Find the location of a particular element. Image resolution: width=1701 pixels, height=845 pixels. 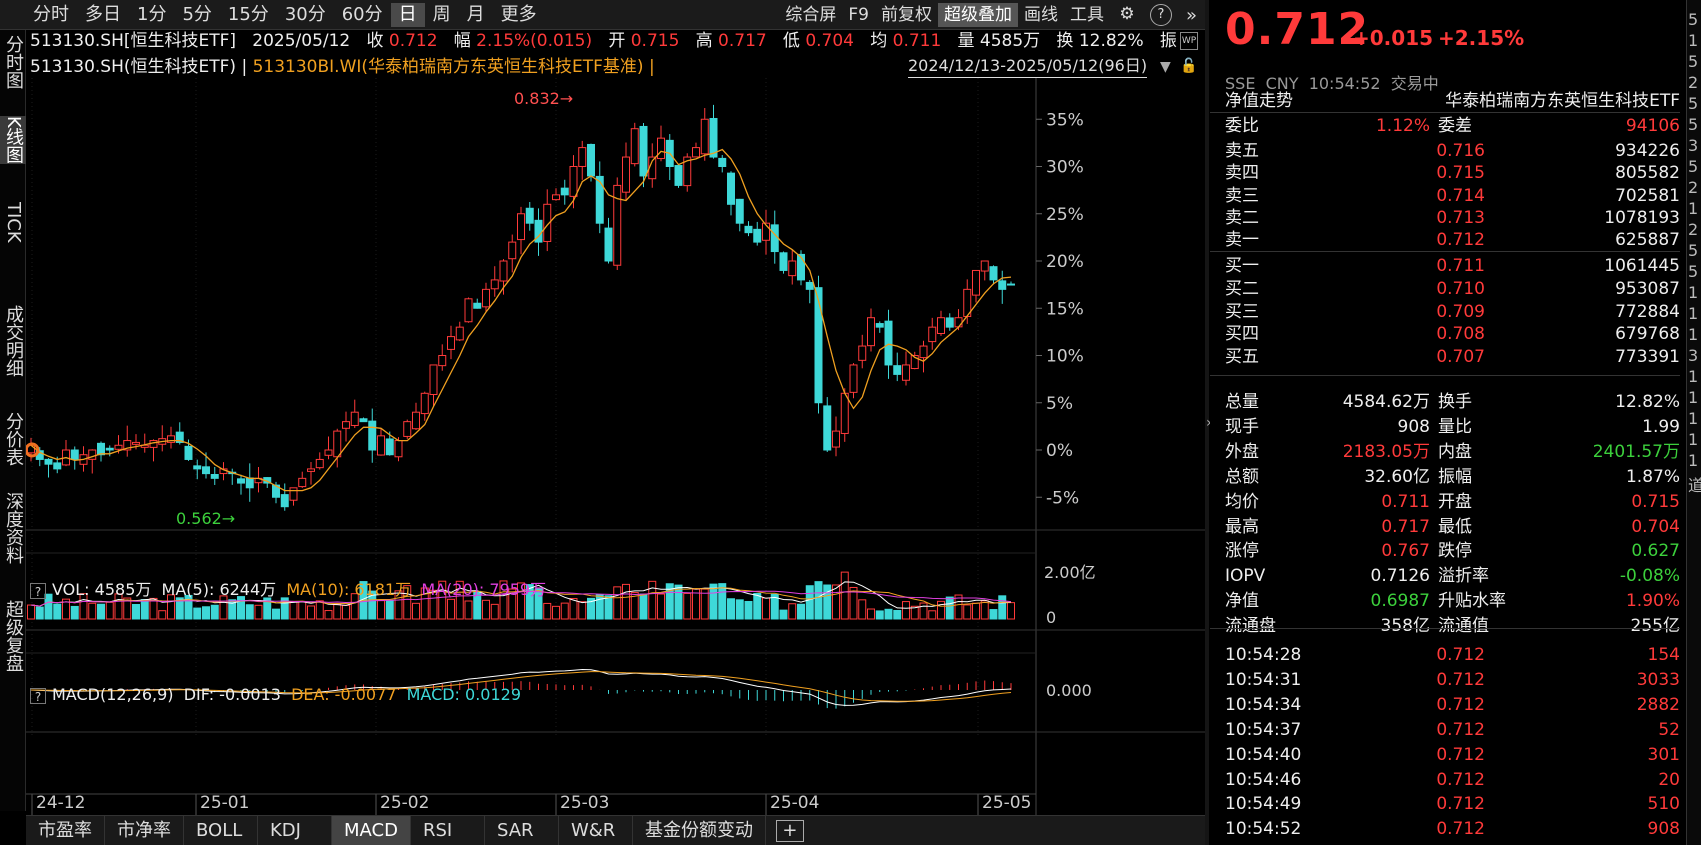

period-7: 日 is located at coordinates (407, 14).